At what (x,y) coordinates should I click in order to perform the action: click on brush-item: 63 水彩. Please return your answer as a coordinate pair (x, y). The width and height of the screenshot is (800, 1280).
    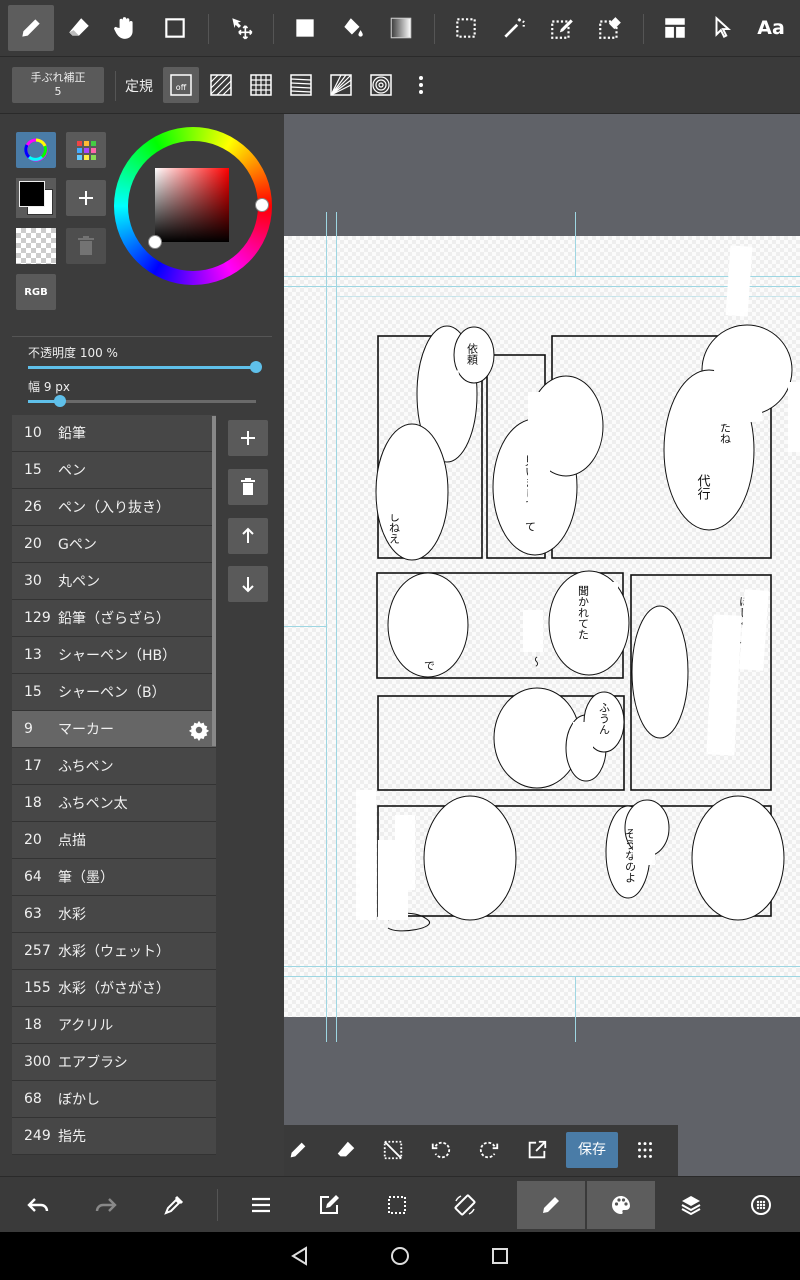
    Looking at the image, I should click on (114, 914).